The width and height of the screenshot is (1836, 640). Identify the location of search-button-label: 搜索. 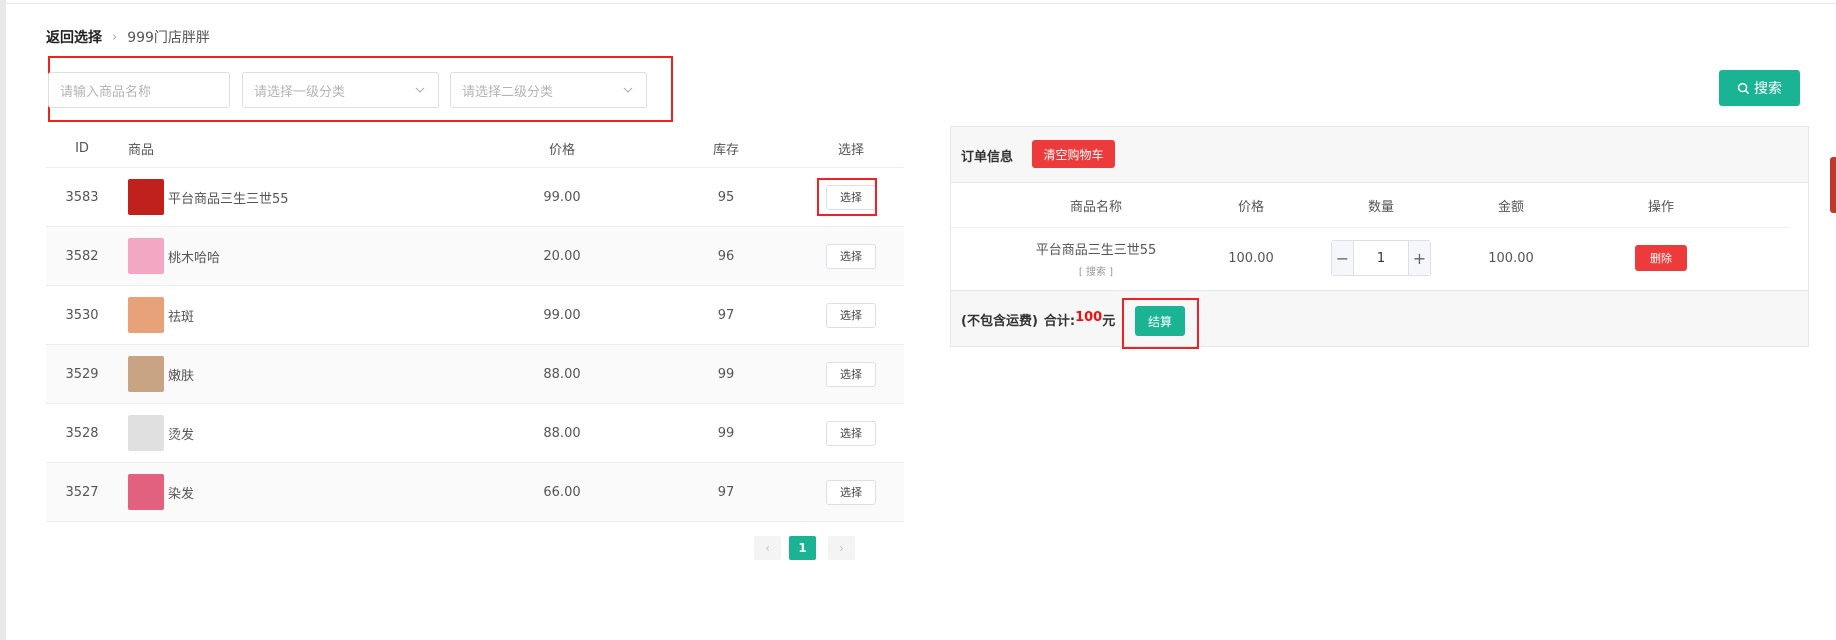
(1768, 89).